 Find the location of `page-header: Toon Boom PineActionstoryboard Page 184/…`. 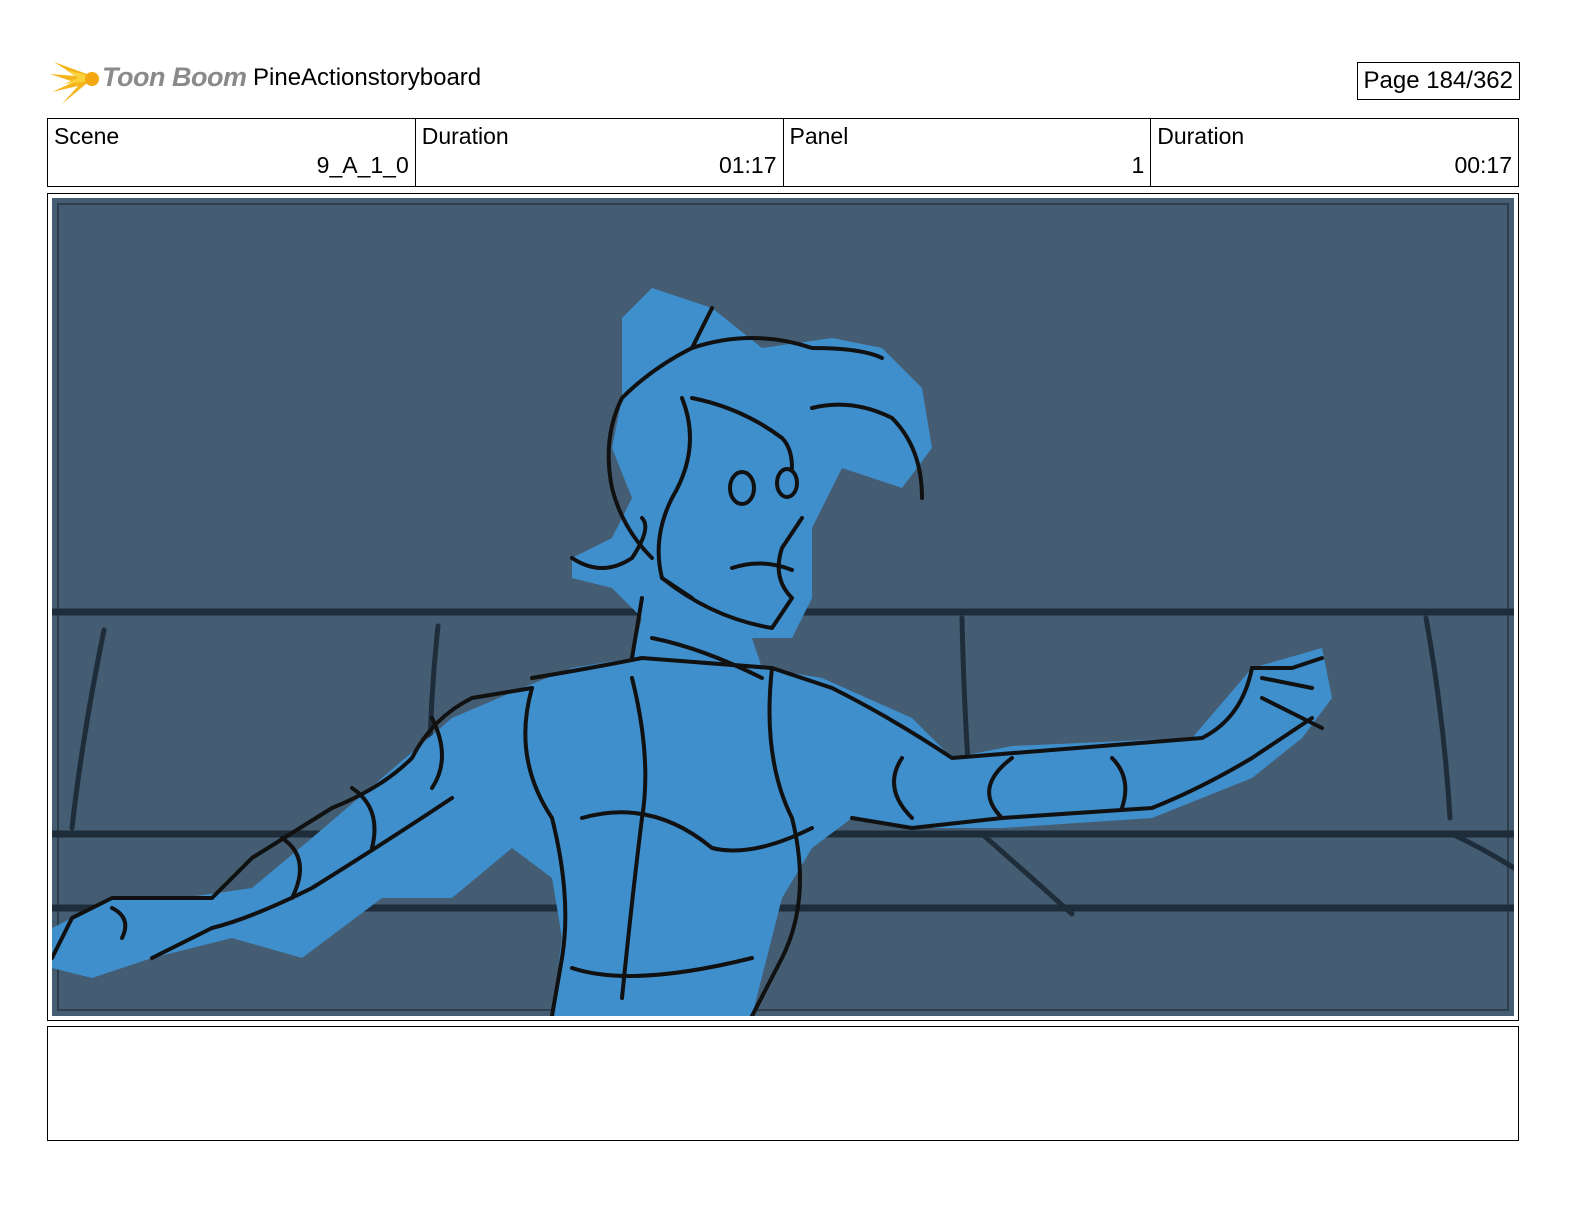

page-header: Toon Boom PineActionstoryboard Page 184/… is located at coordinates (784, 80).